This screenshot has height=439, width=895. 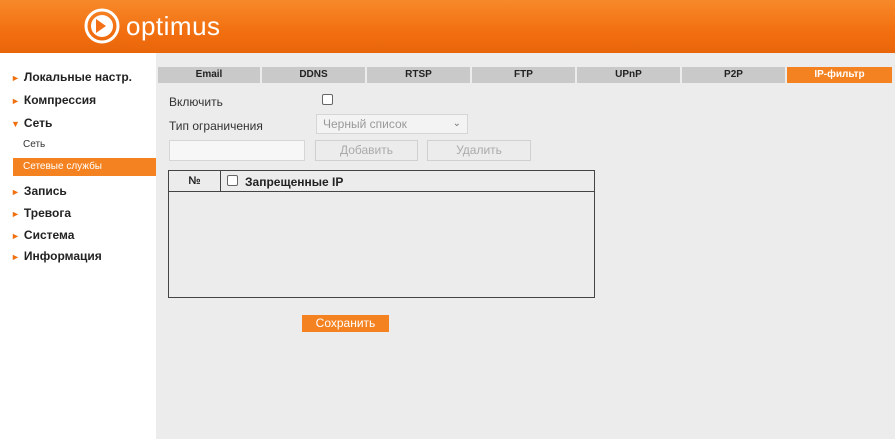 I want to click on sidebar-item-compression: ► Компрессия, so click(x=53, y=100).